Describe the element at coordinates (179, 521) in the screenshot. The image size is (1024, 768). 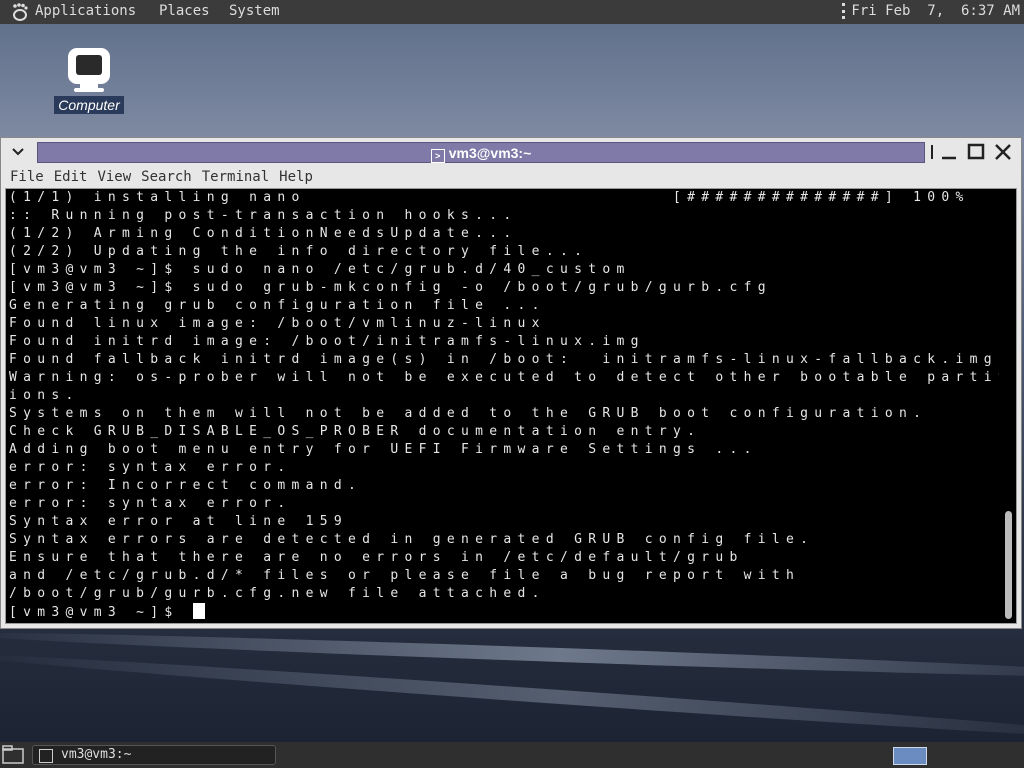
I see `terminal-line: Syntax error at line 159` at that location.